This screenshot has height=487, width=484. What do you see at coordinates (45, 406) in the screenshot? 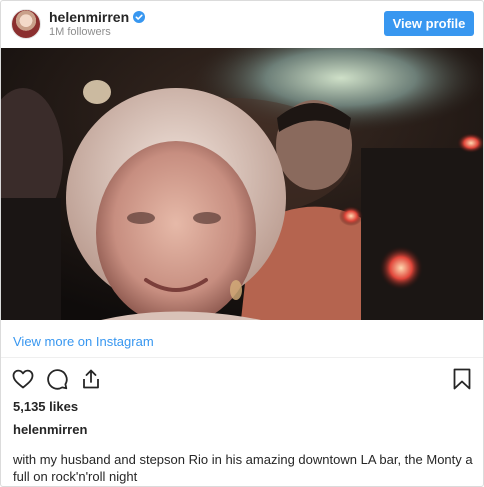
I see `like-count: 5,135 likes` at bounding box center [45, 406].